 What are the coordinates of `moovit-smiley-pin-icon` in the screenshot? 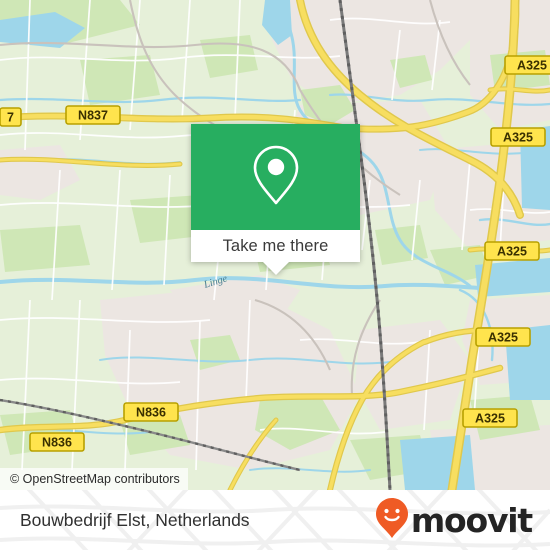 It's located at (392, 520).